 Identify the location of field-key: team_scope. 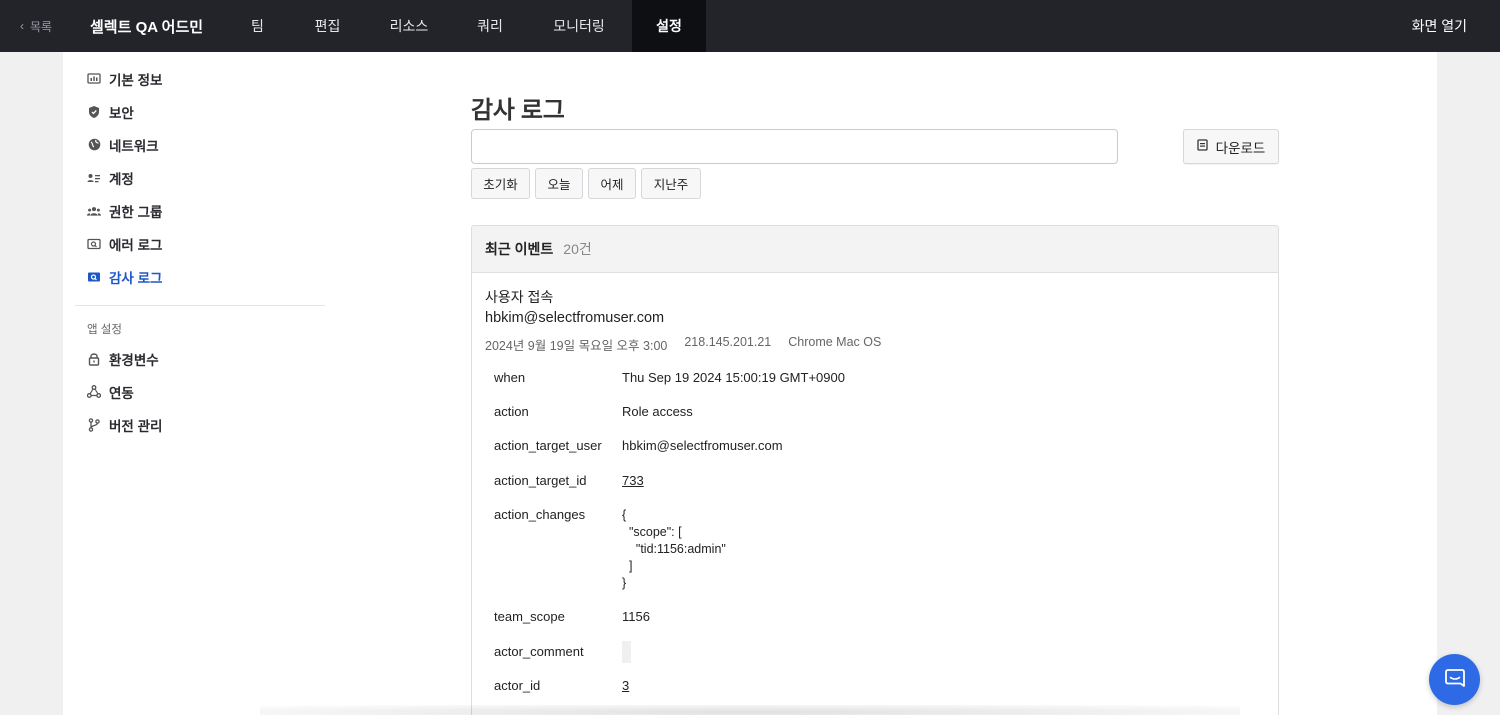
(529, 616).